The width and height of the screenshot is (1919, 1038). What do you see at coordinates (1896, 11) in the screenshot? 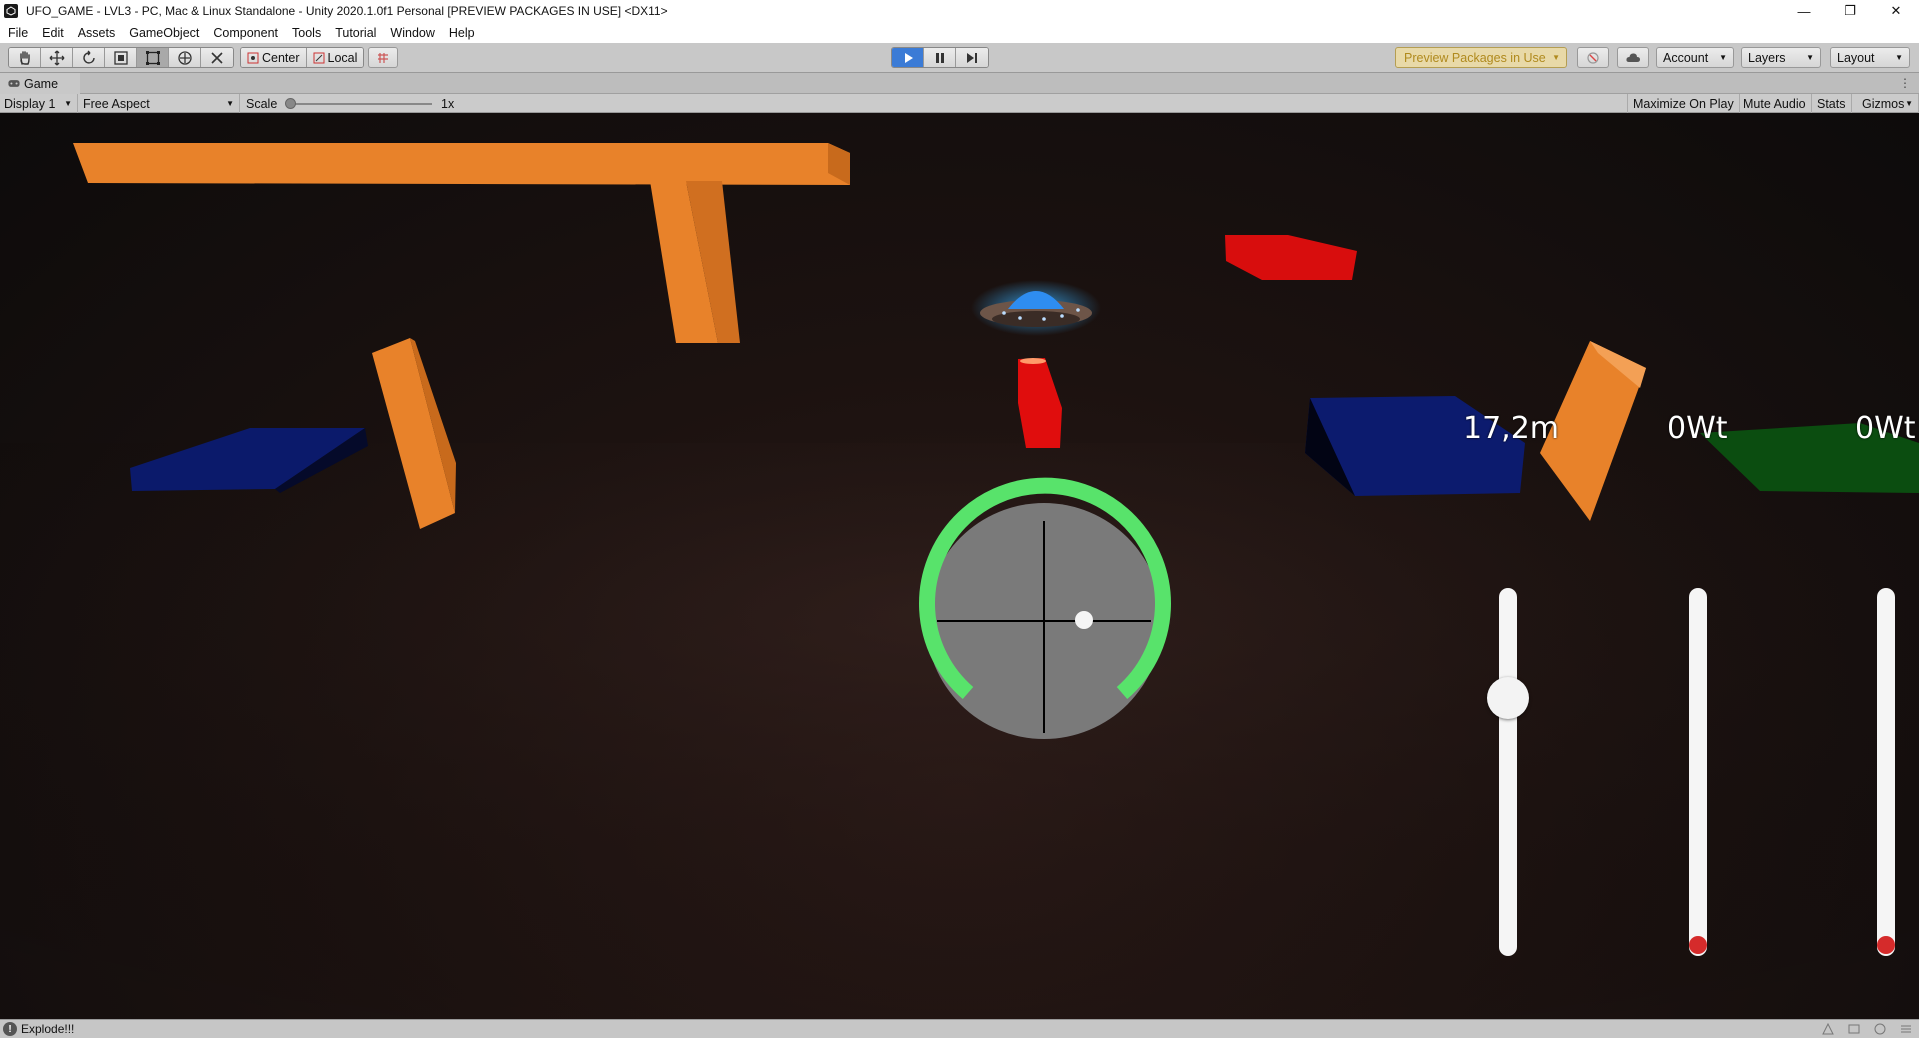
I see `close-icon: ✕` at bounding box center [1896, 11].